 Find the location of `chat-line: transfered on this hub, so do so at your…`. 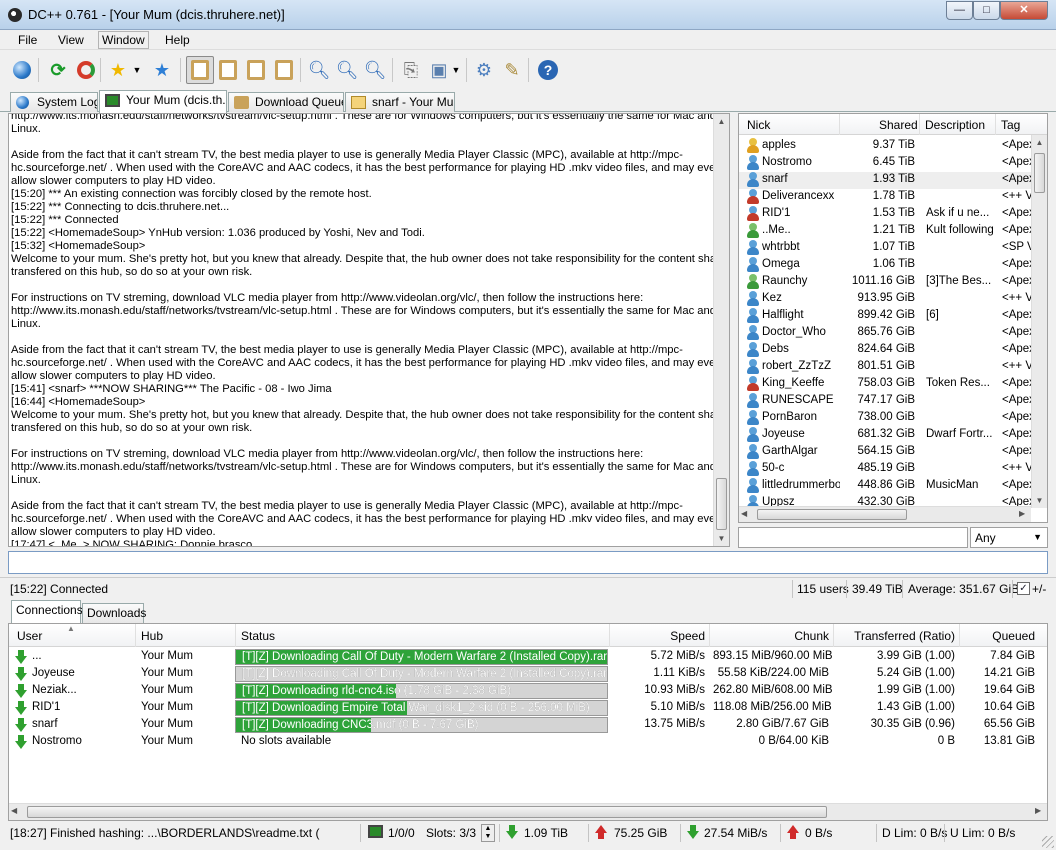

chat-line: transfered on this hub, so do so at your… is located at coordinates (132, 272).